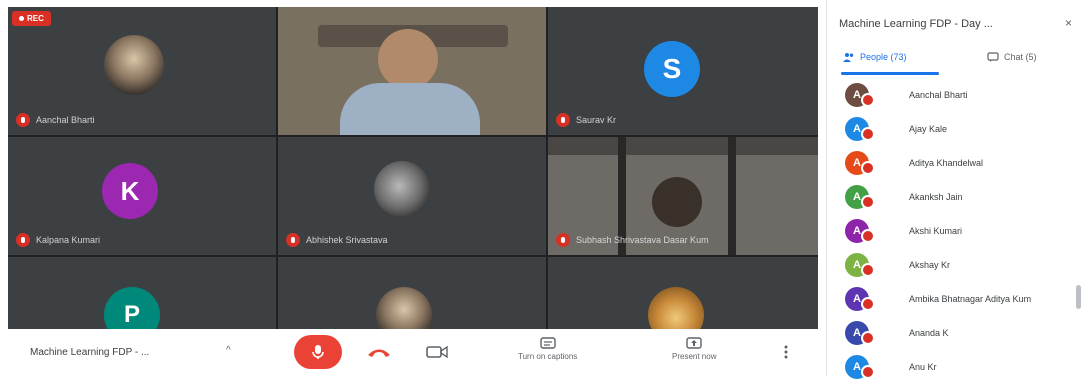 This screenshot has height=384, width=1083. What do you see at coordinates (936, 231) in the screenshot?
I see `participant-name: Akshi Kumari` at bounding box center [936, 231].